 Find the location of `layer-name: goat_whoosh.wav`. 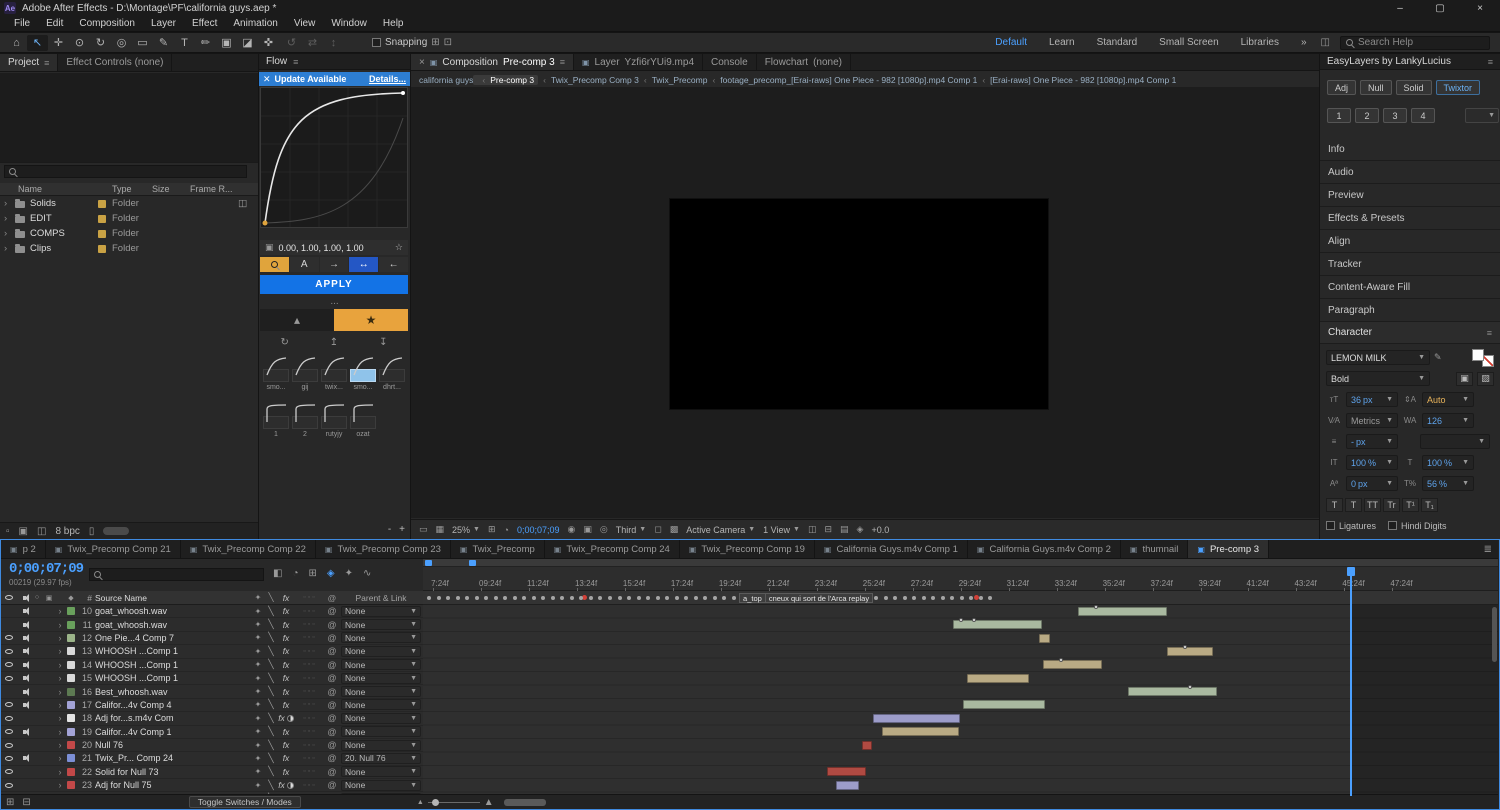

layer-name: goat_whoosh.wav is located at coordinates (173, 611).